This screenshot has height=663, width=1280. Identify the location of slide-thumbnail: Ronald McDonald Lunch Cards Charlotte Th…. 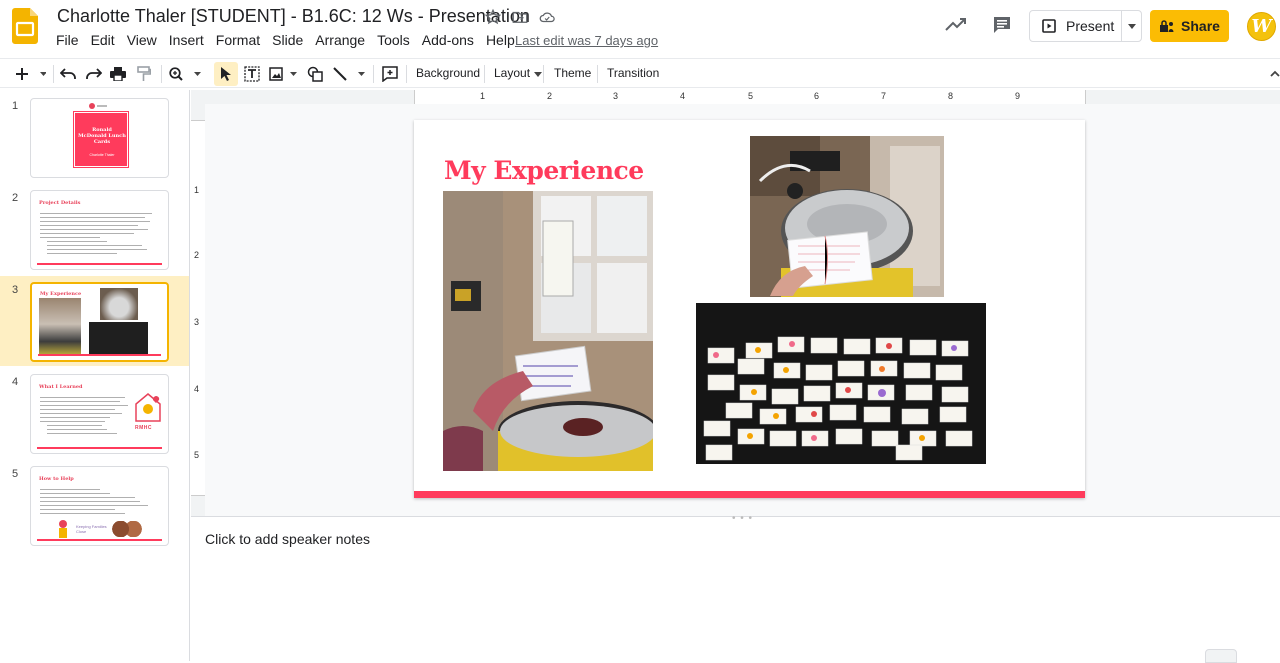
(99, 138).